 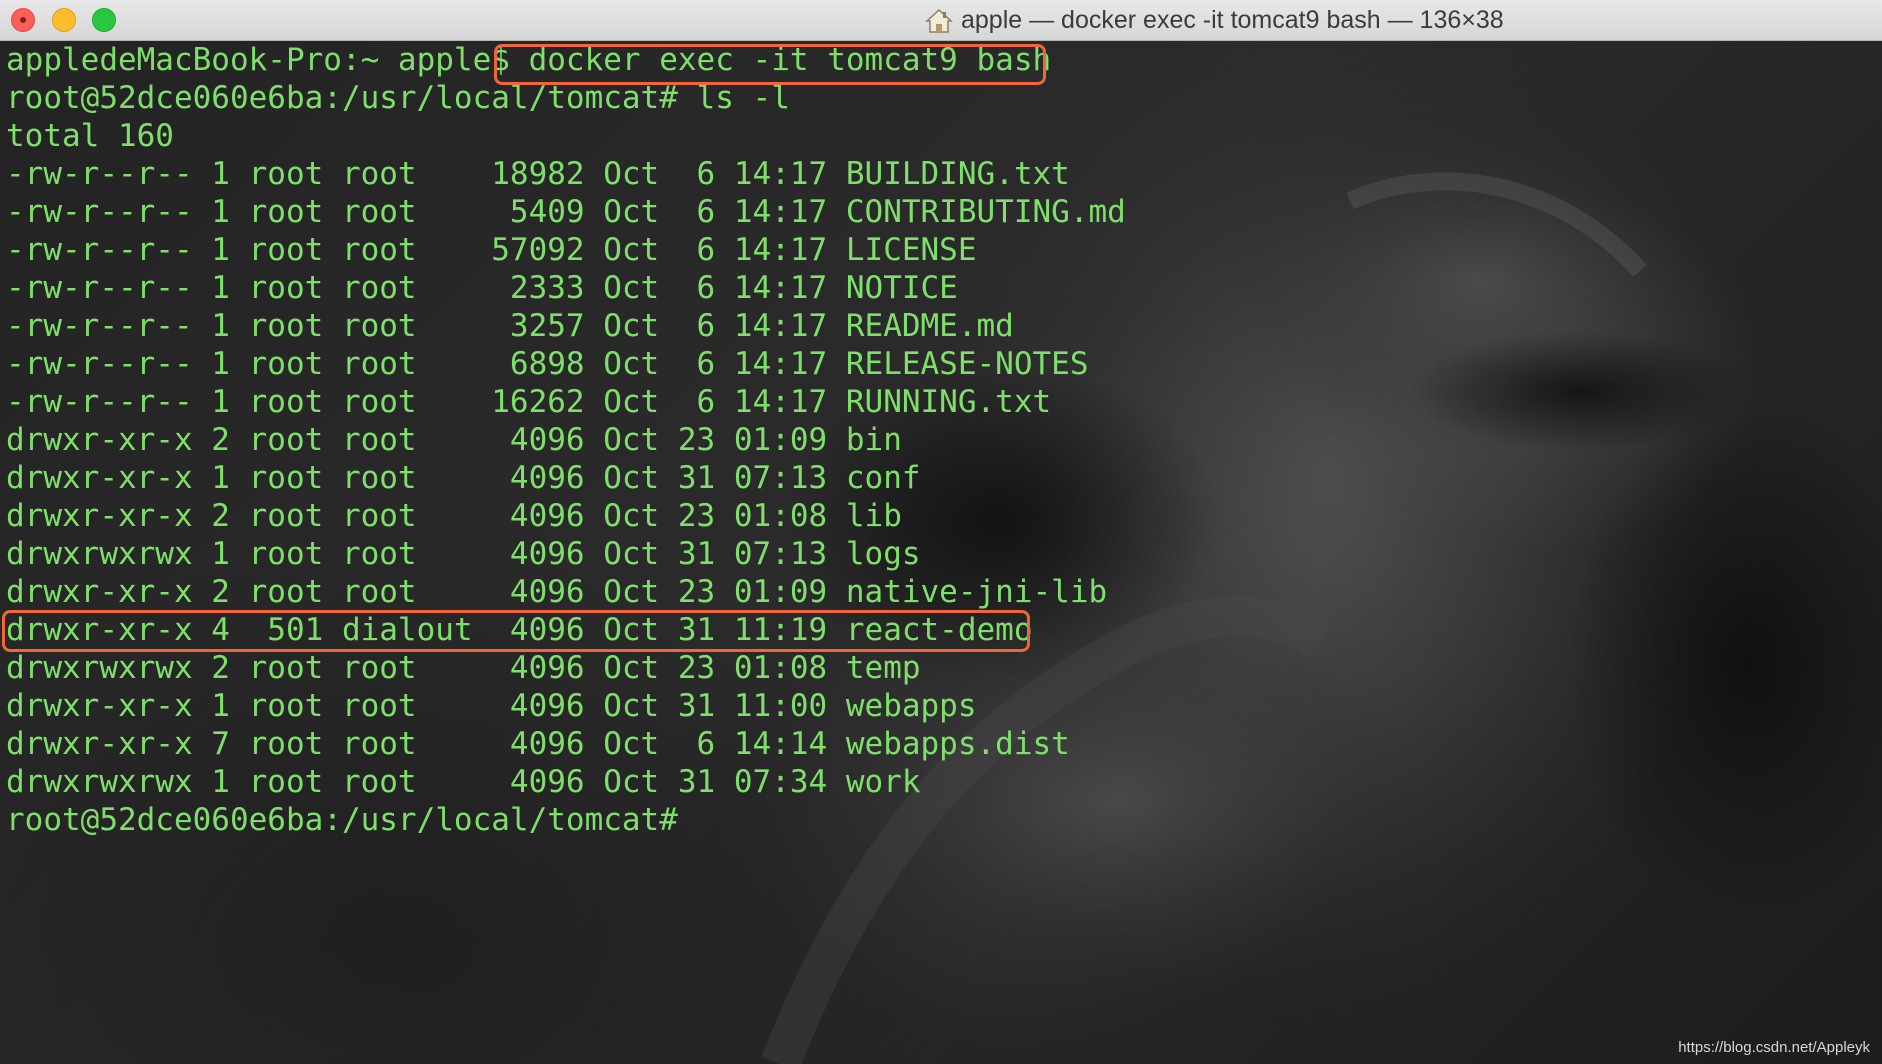 I want to click on terminal-prompt: root@52dce060e6ba:/usr/local/tomcat#, so click(x=566, y=820).